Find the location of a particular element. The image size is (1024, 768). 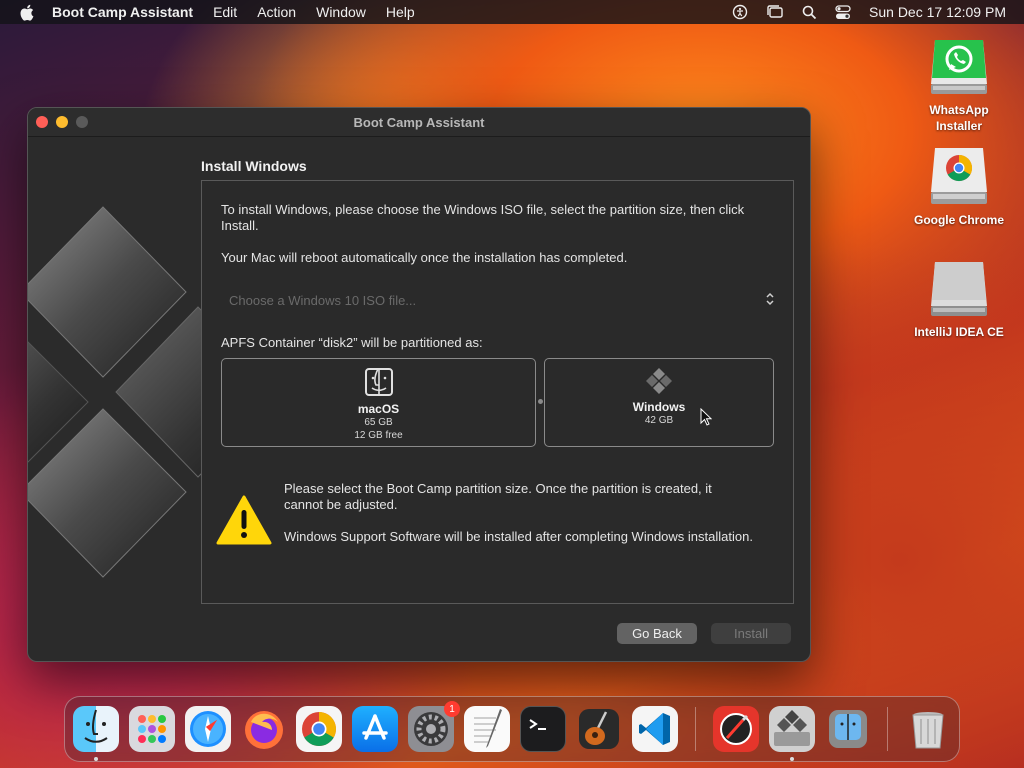

menu-window: Window is located at coordinates (341, 12).